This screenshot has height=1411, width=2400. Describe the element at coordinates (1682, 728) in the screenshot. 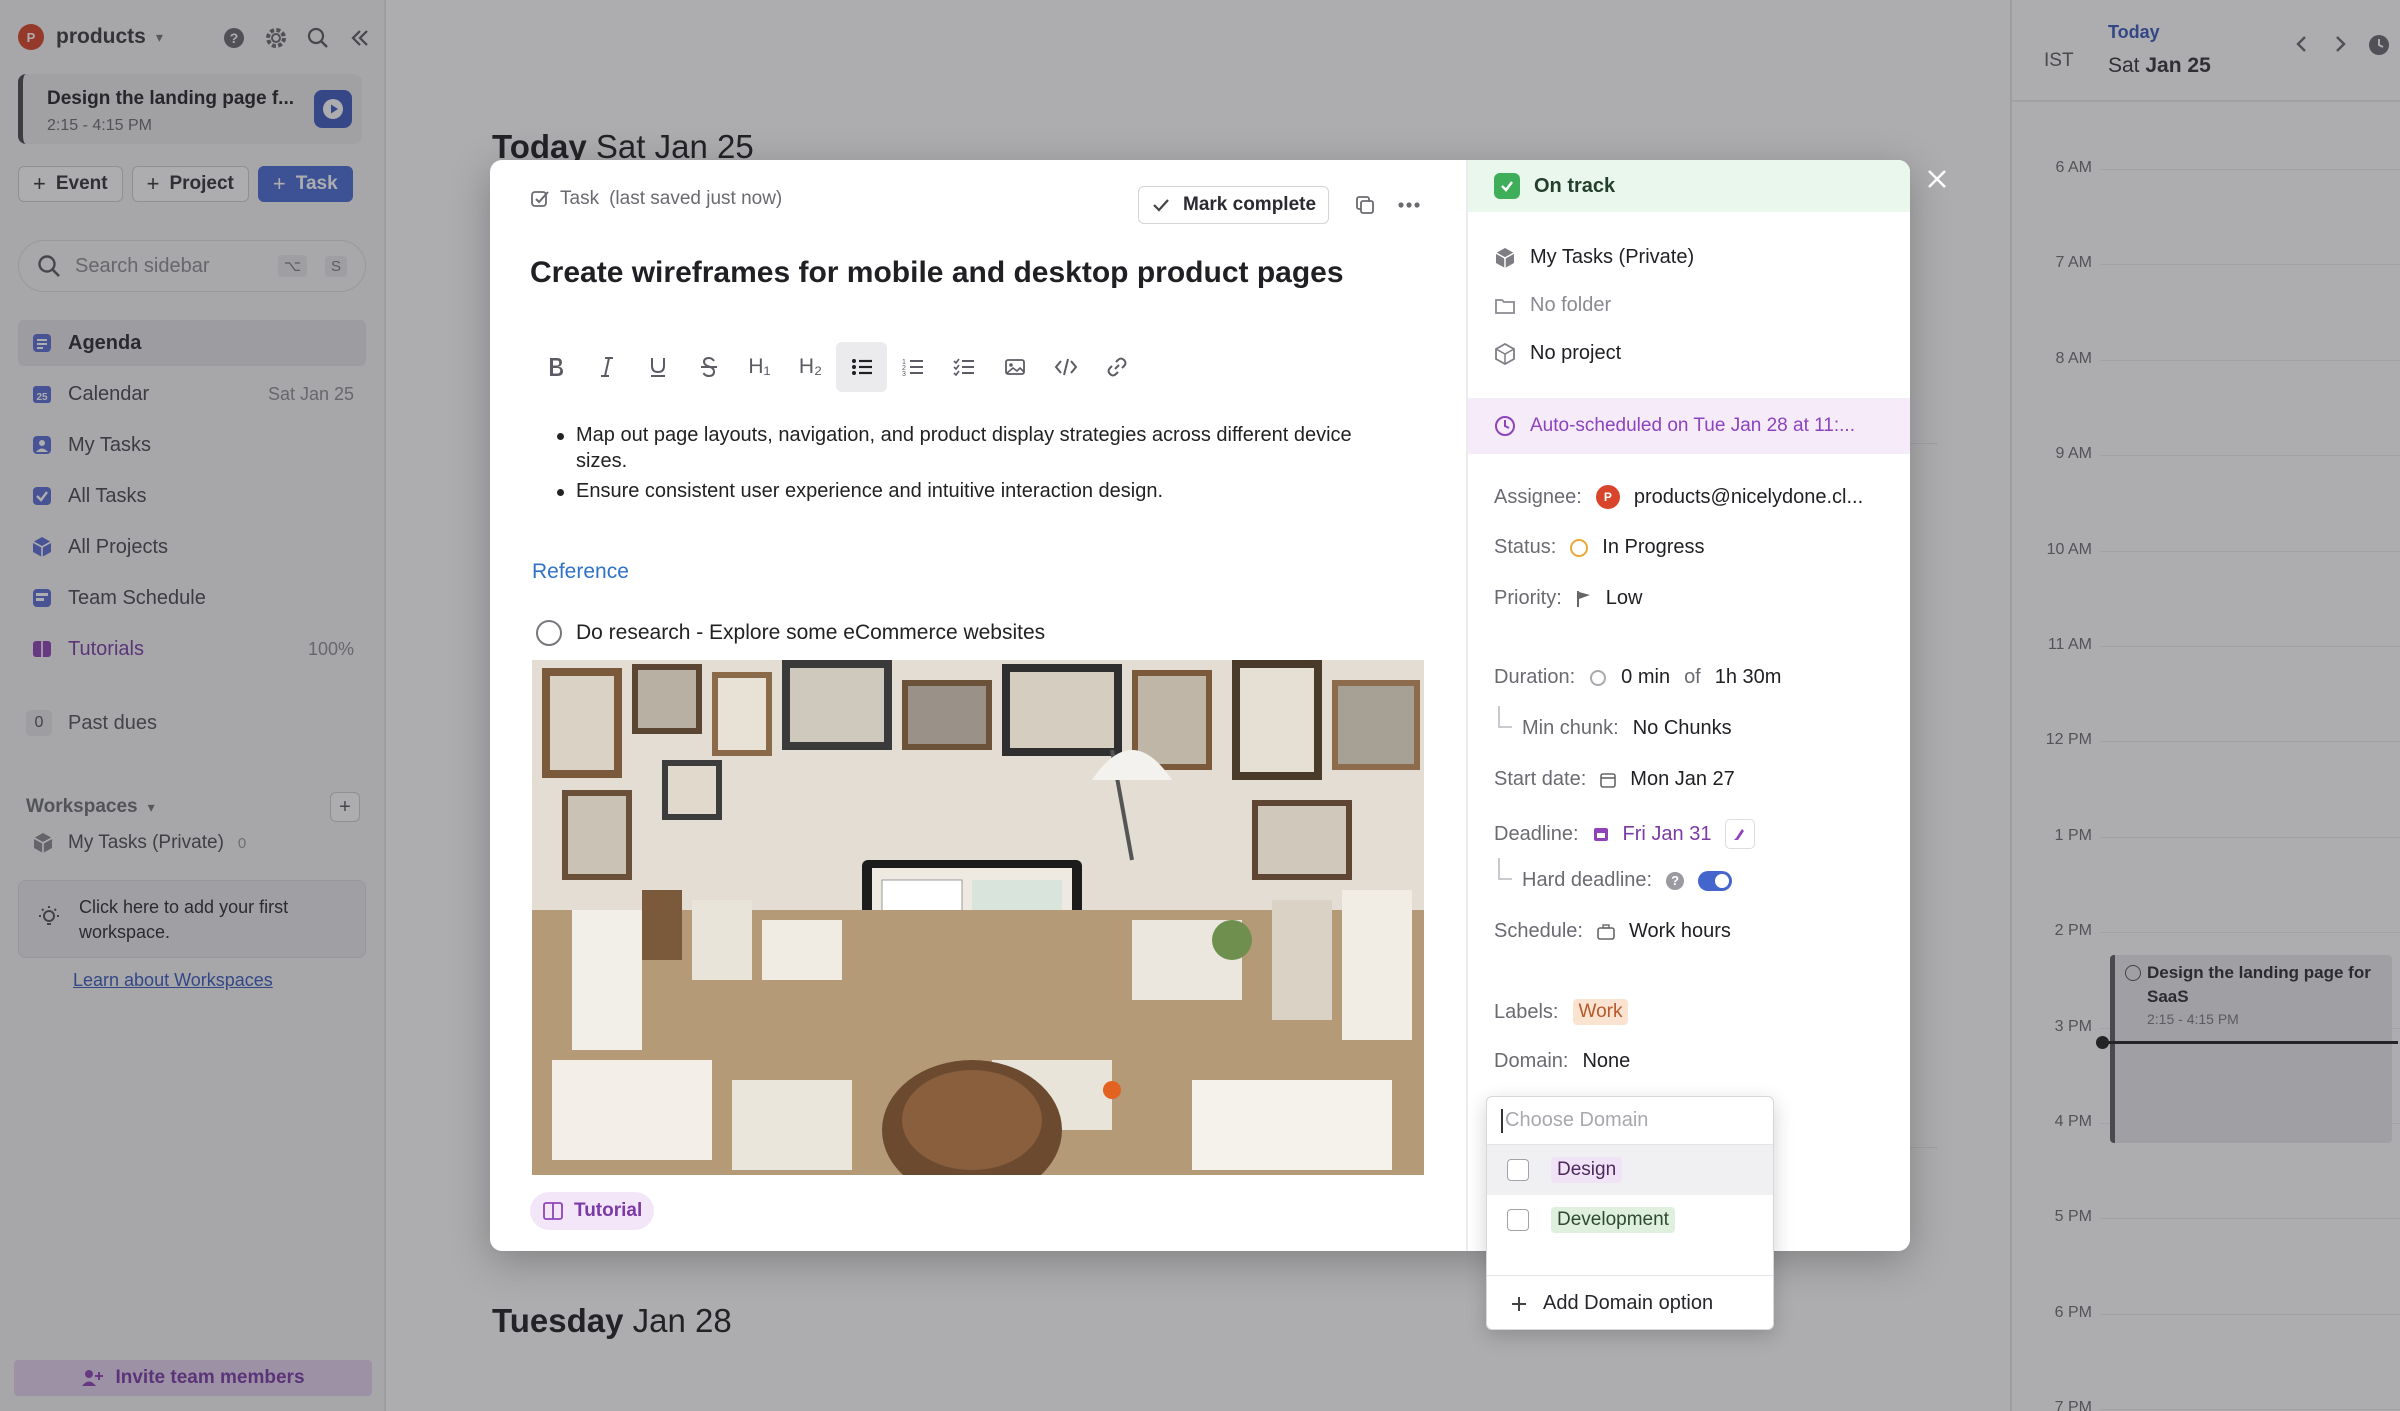

I see `min-chunk-value: No Chunks` at that location.